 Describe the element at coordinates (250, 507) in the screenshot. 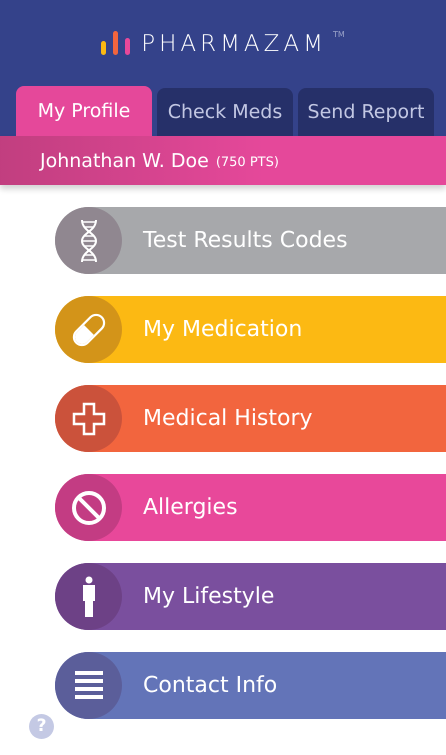

I see `menu-item: Allergies` at that location.